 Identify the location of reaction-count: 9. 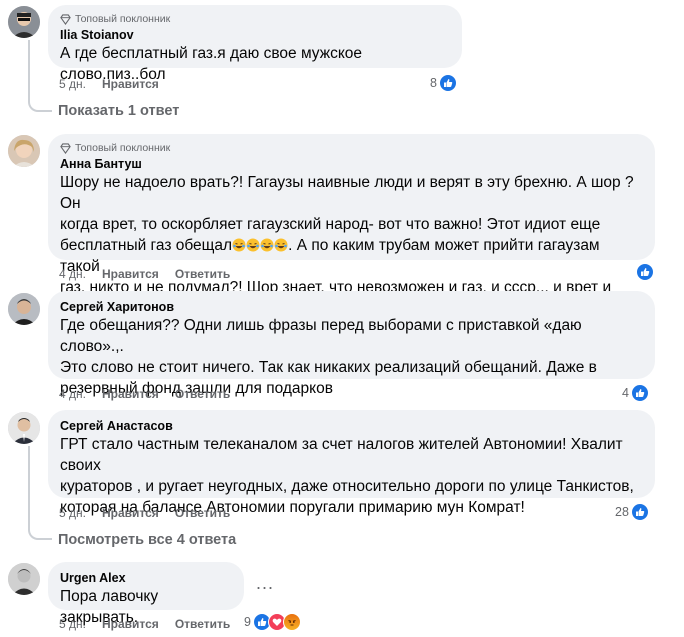
(272, 622).